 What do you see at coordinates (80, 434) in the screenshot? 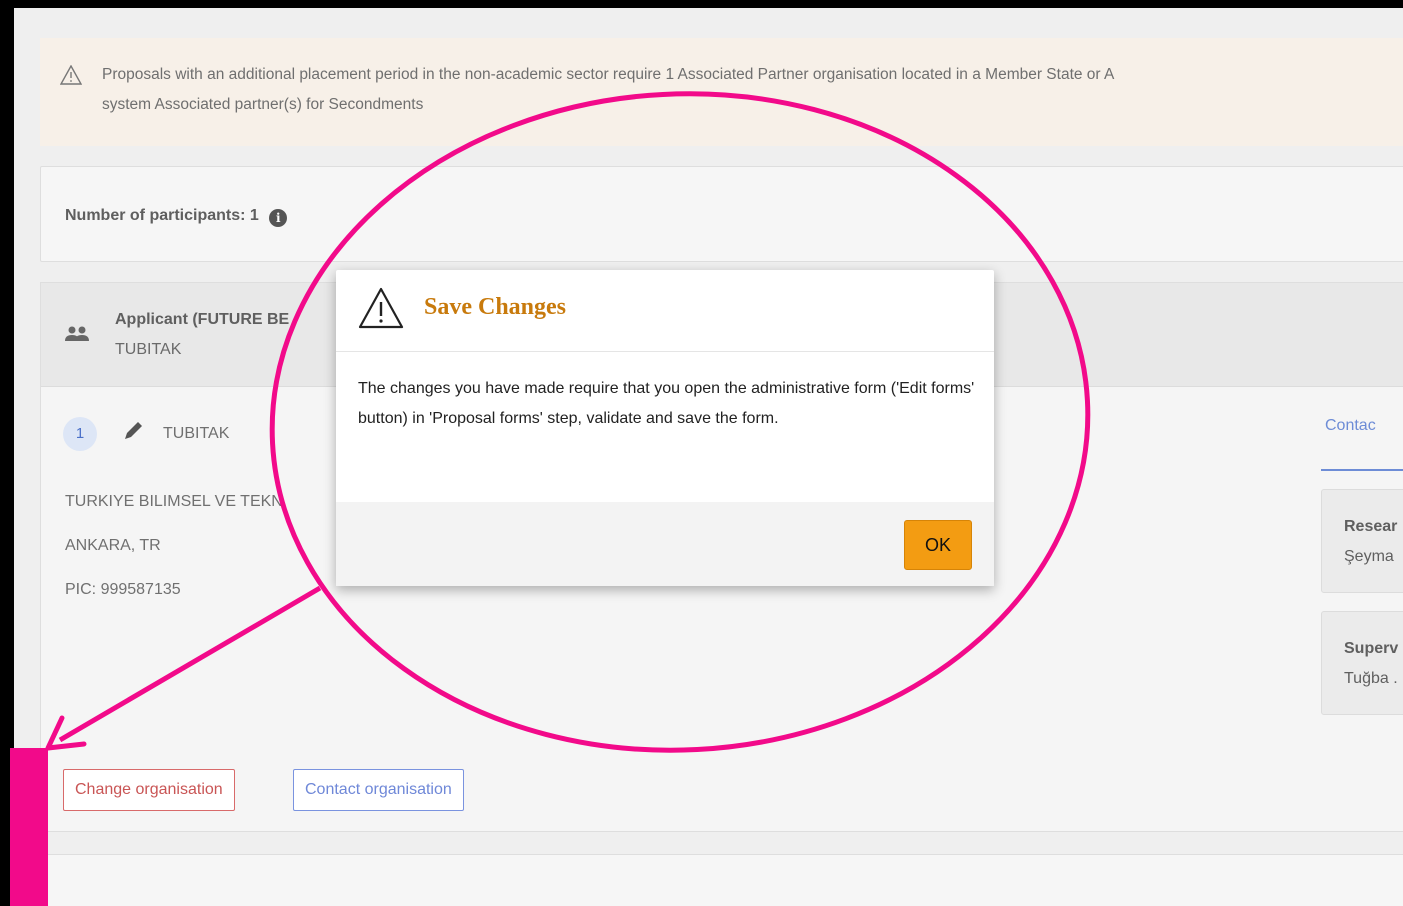
I see `participant-number-badge: 1` at bounding box center [80, 434].